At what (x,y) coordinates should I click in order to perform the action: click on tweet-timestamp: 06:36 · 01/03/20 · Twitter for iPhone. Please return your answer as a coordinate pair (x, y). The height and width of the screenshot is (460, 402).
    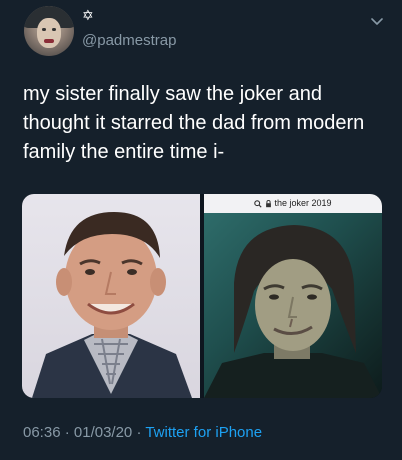
    Looking at the image, I should click on (142, 433).